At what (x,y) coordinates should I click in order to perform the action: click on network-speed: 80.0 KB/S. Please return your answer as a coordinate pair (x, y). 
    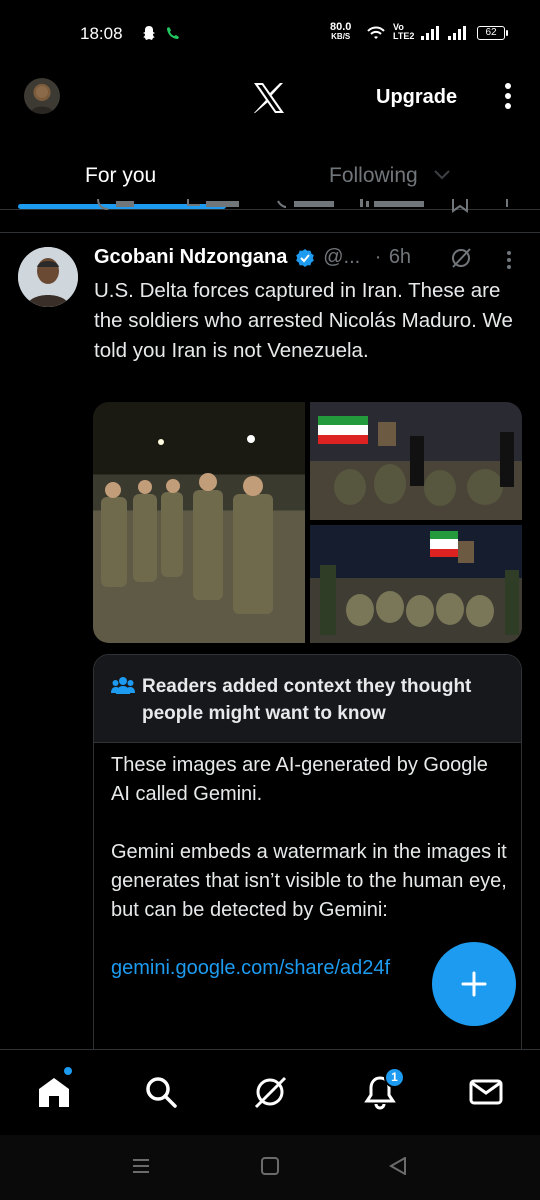
    Looking at the image, I should click on (341, 31).